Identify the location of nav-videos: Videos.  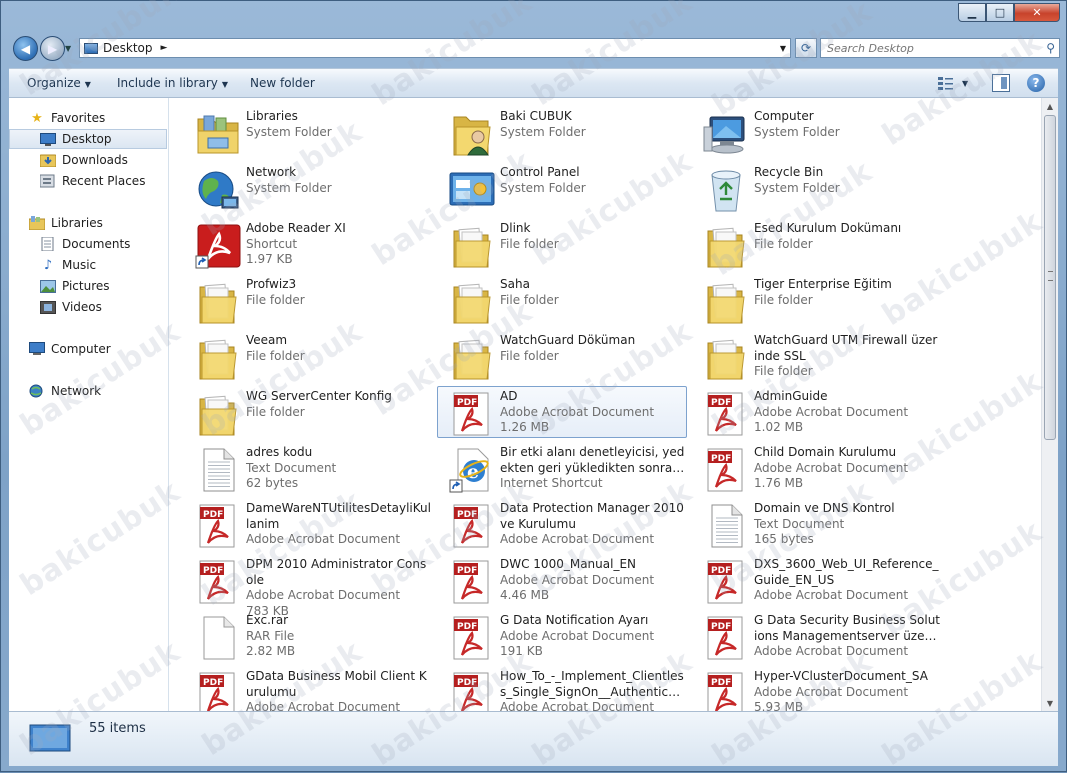
(88, 307).